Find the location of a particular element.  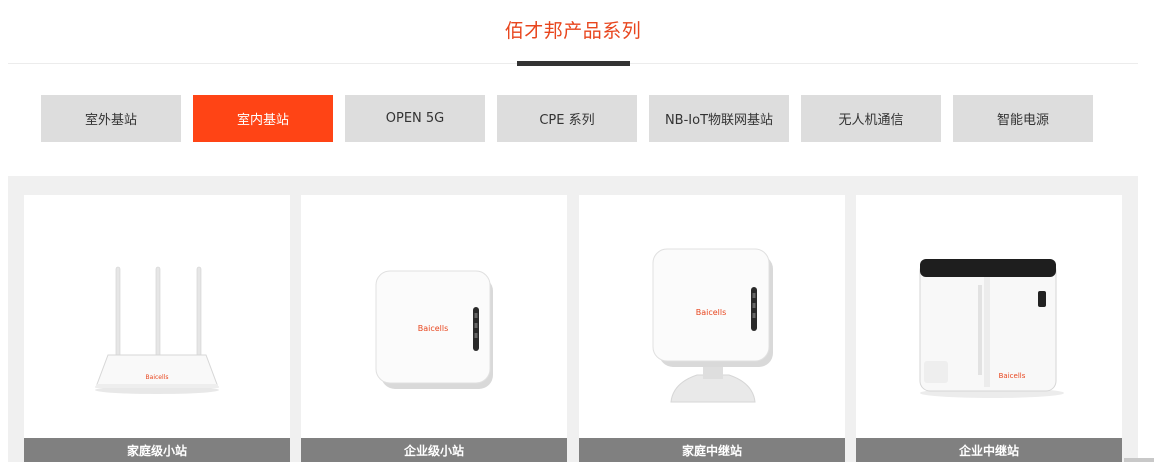

square-small-cell-icon: Baicells is located at coordinates (434, 329).